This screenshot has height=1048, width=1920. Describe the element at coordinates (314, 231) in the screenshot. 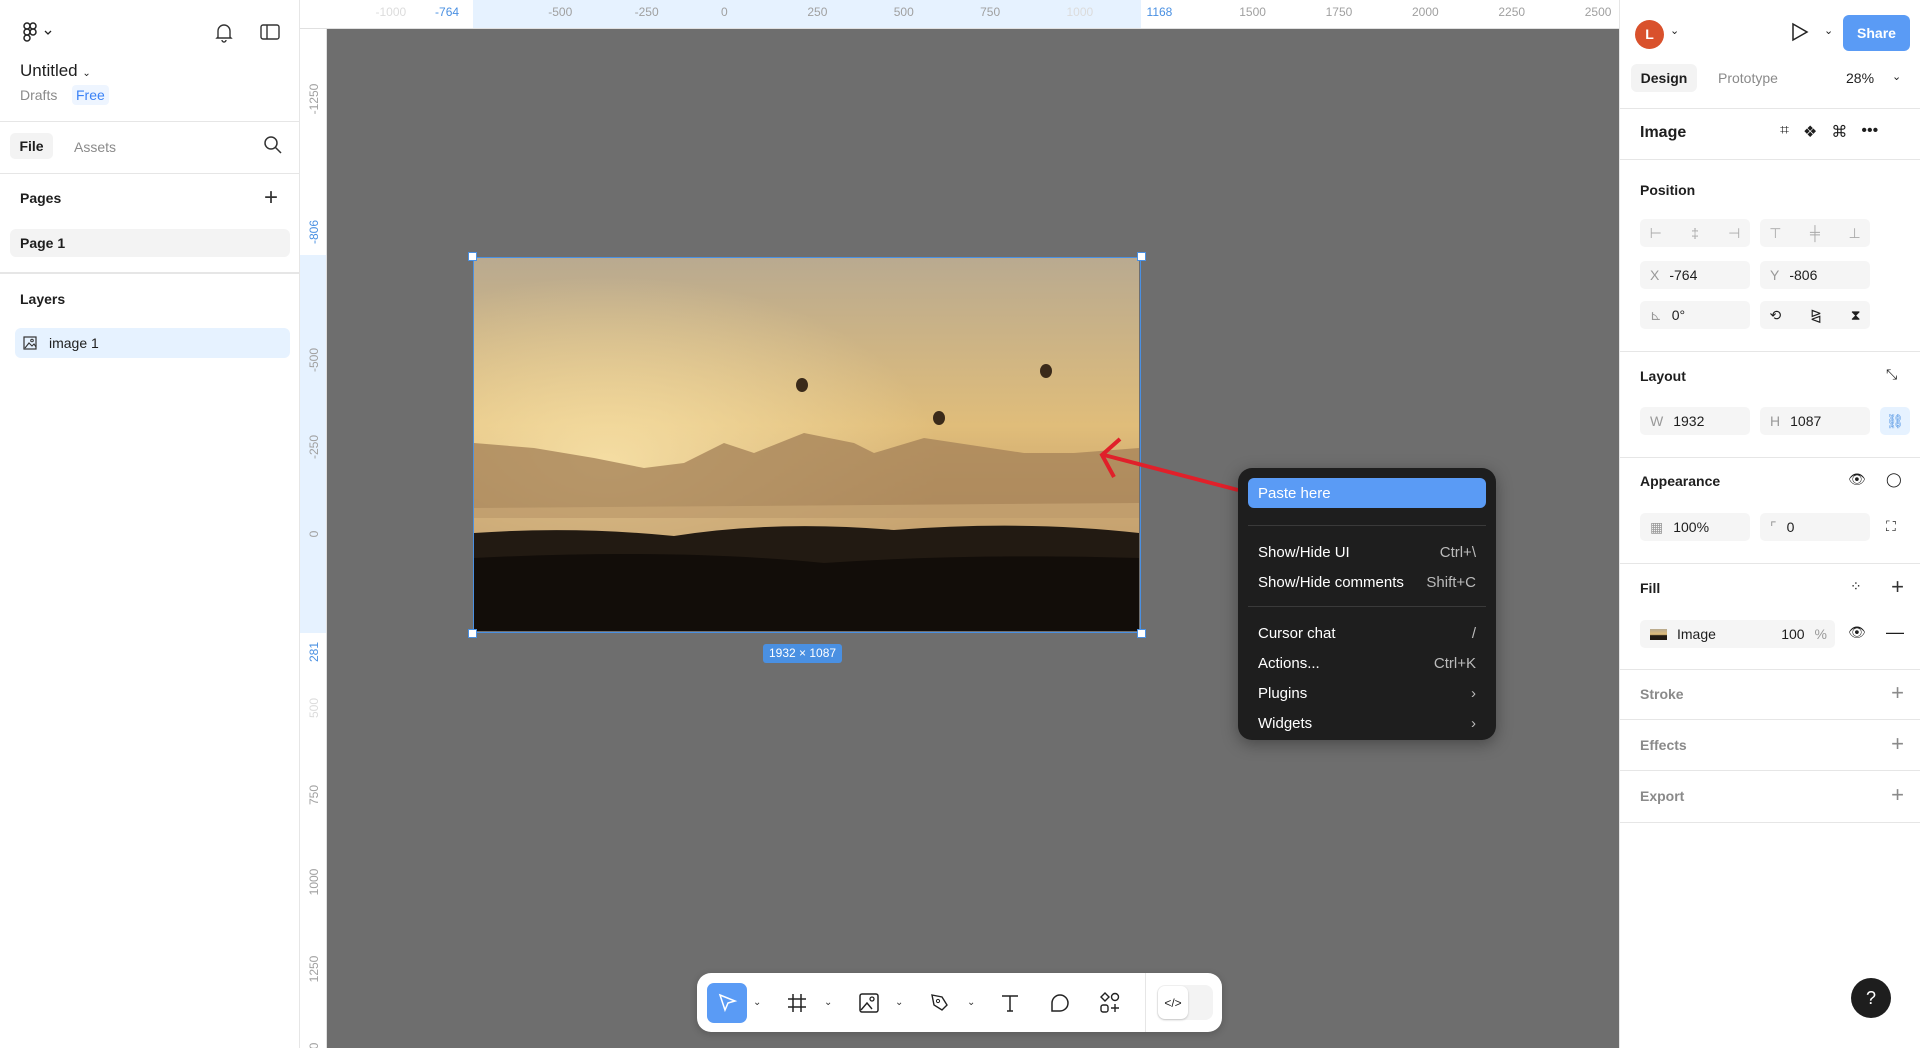

I see `ruler-tick-label: -806` at that location.